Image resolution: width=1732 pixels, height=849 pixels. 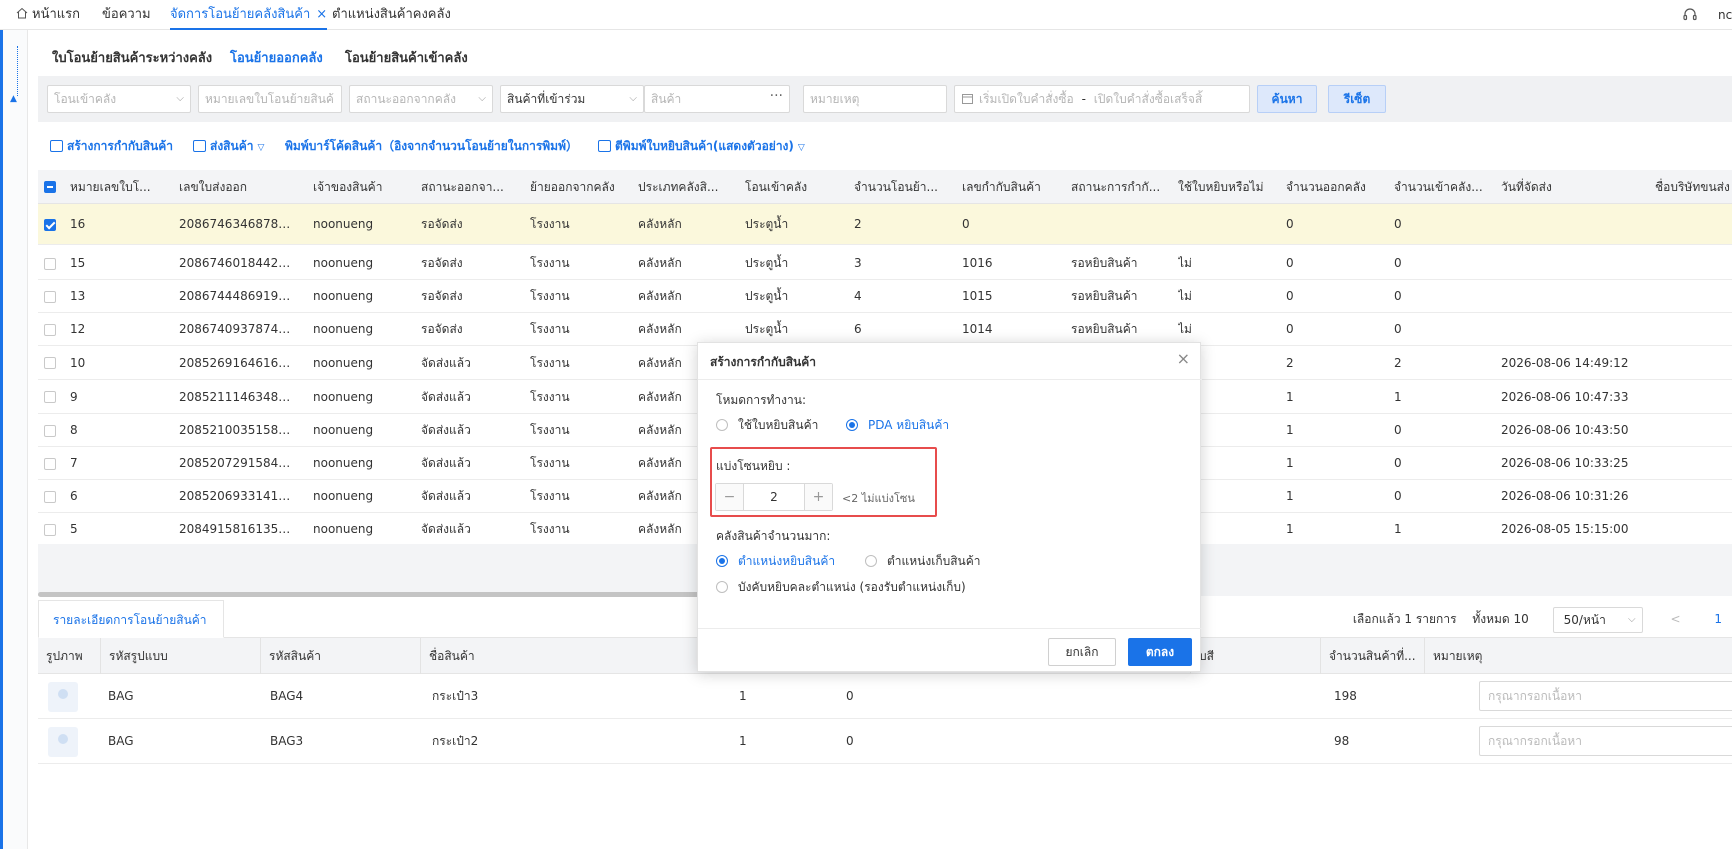 I want to click on col-remark: หมายเหตุ, so click(x=1453, y=656).